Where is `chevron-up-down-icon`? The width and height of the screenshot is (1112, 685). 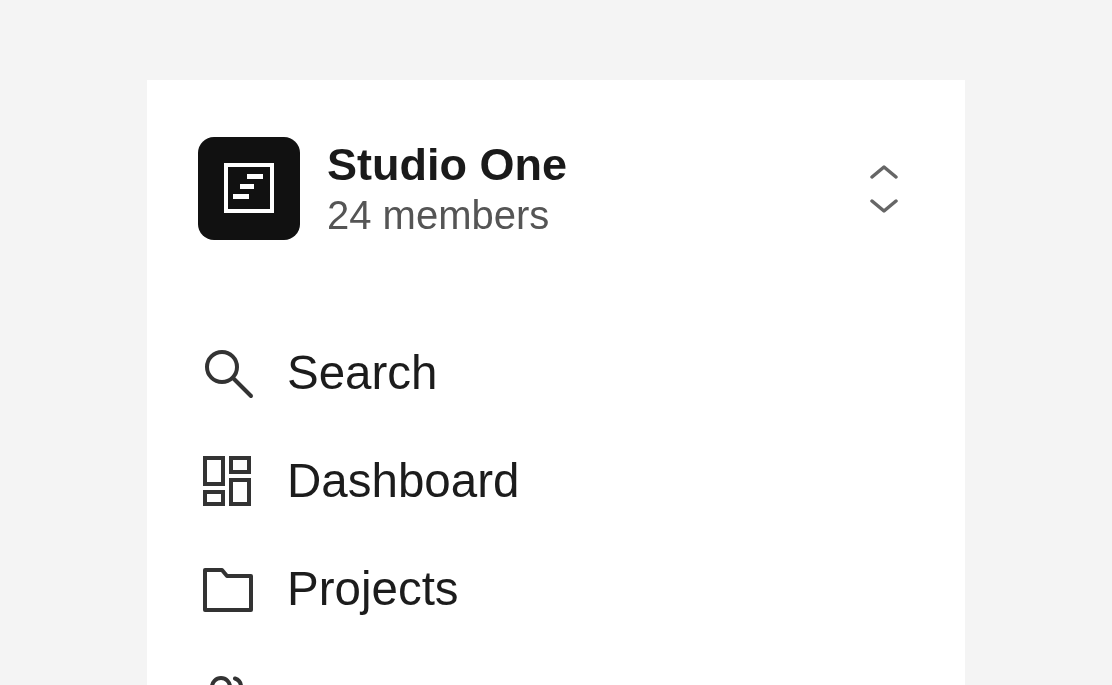
chevron-up-down-icon is located at coordinates (884, 188).